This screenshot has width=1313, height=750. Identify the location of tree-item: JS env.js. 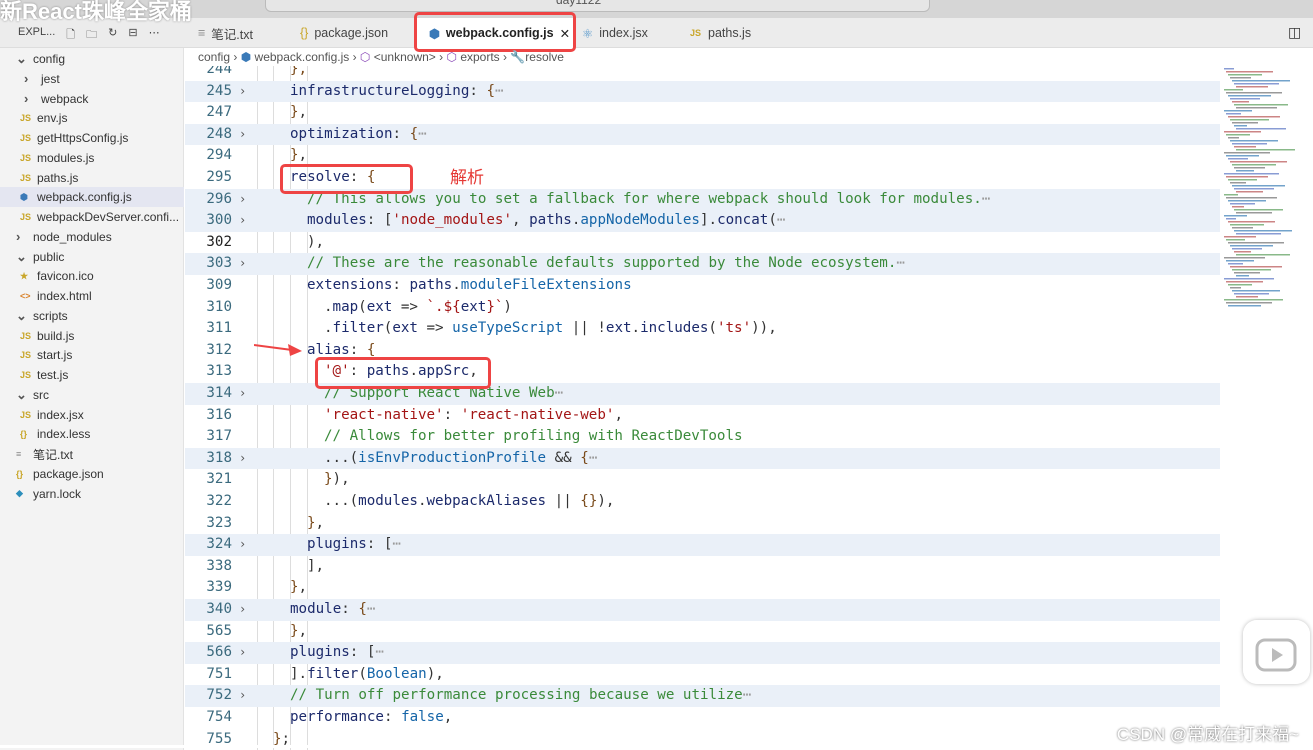
(92, 118).